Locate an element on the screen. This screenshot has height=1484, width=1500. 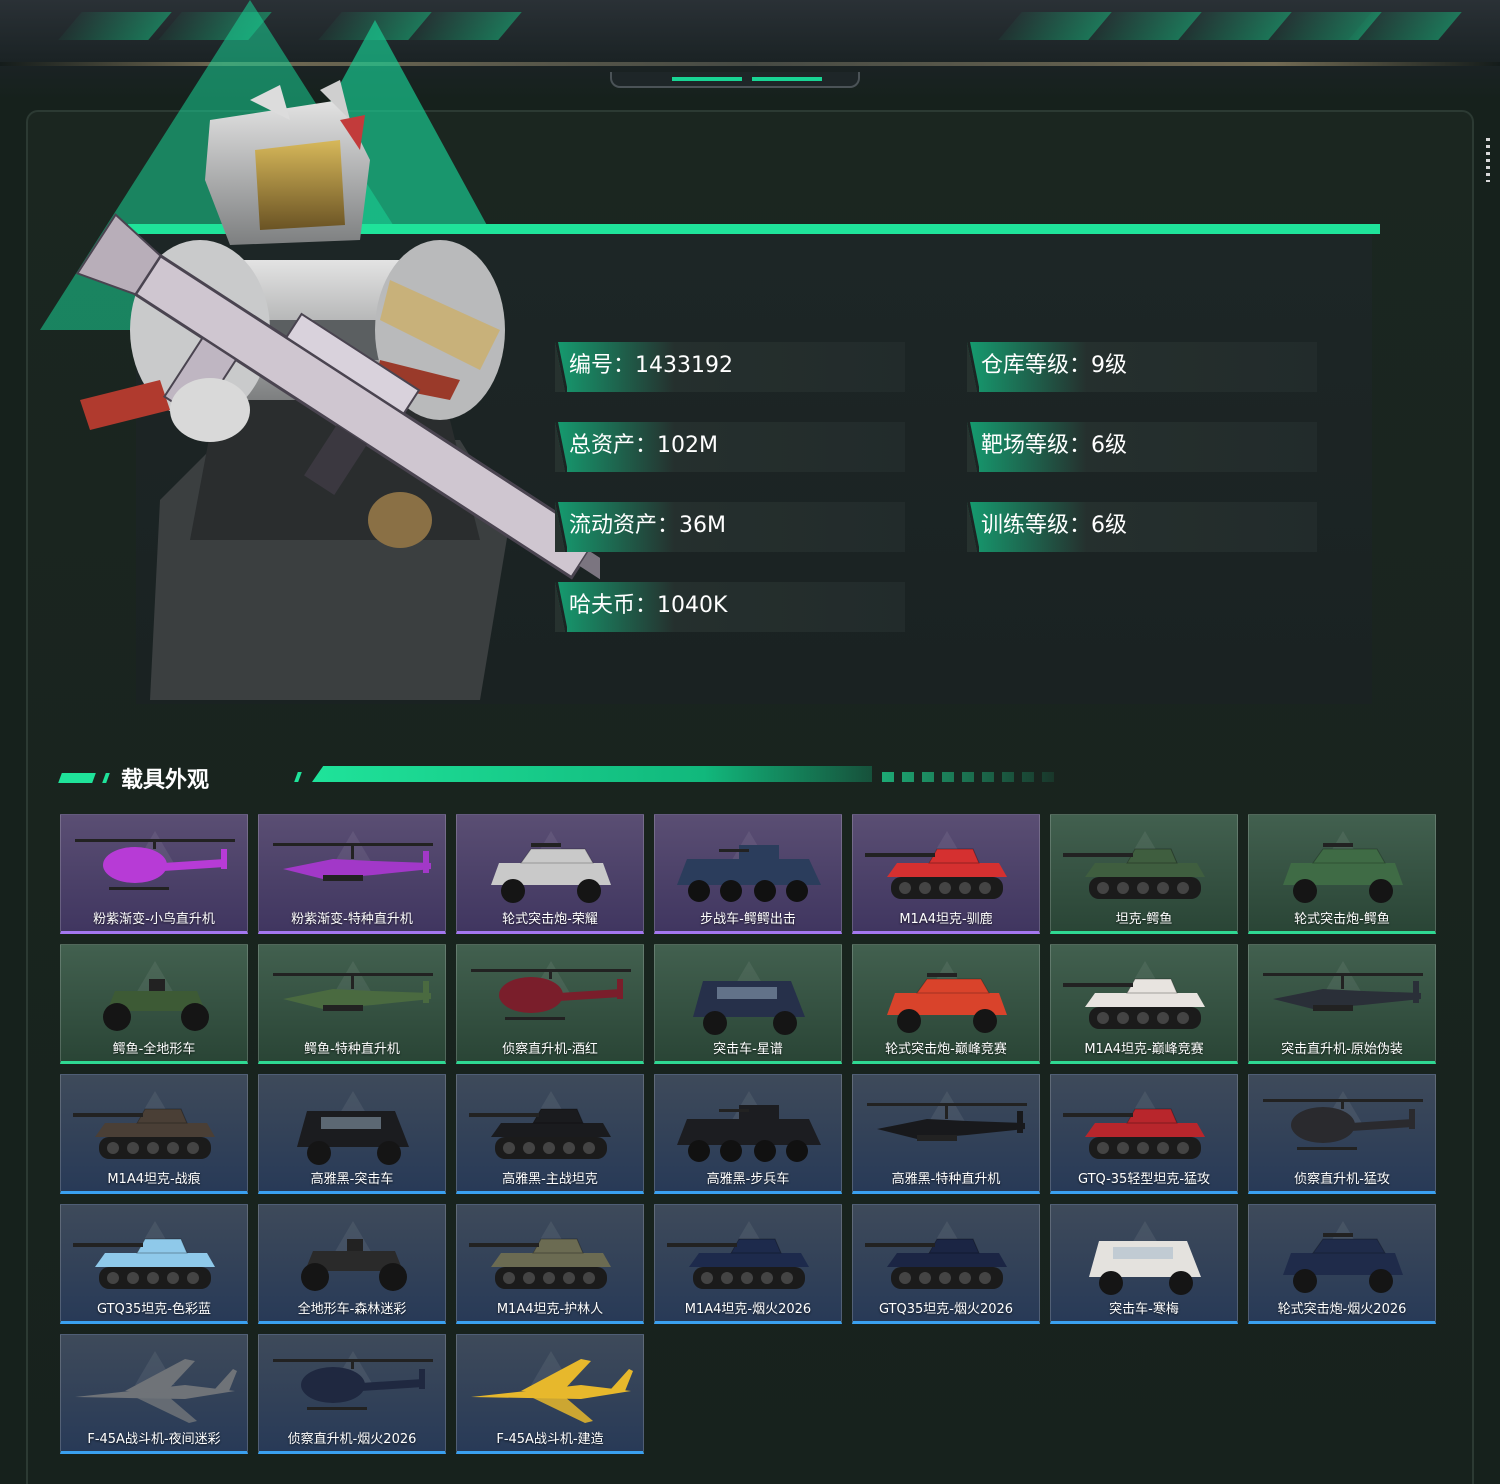
vehicle-card: 侦察直升机-烟火2026 is located at coordinates (352, 1394).